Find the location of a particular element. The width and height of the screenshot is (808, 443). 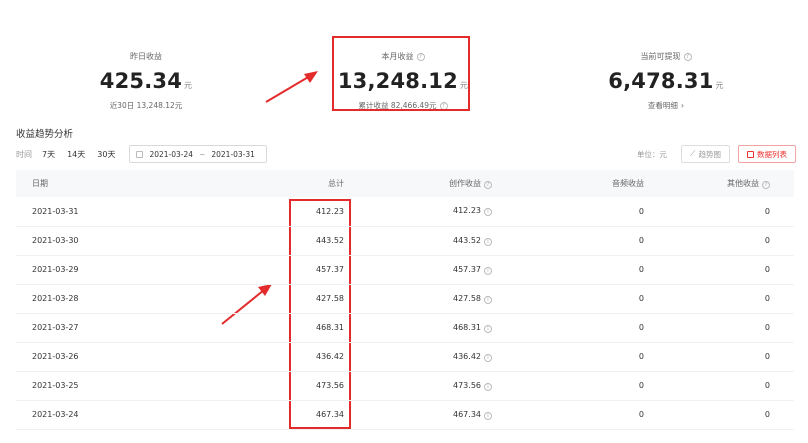

cell-creation: 457.37 i is located at coordinates (418, 269).